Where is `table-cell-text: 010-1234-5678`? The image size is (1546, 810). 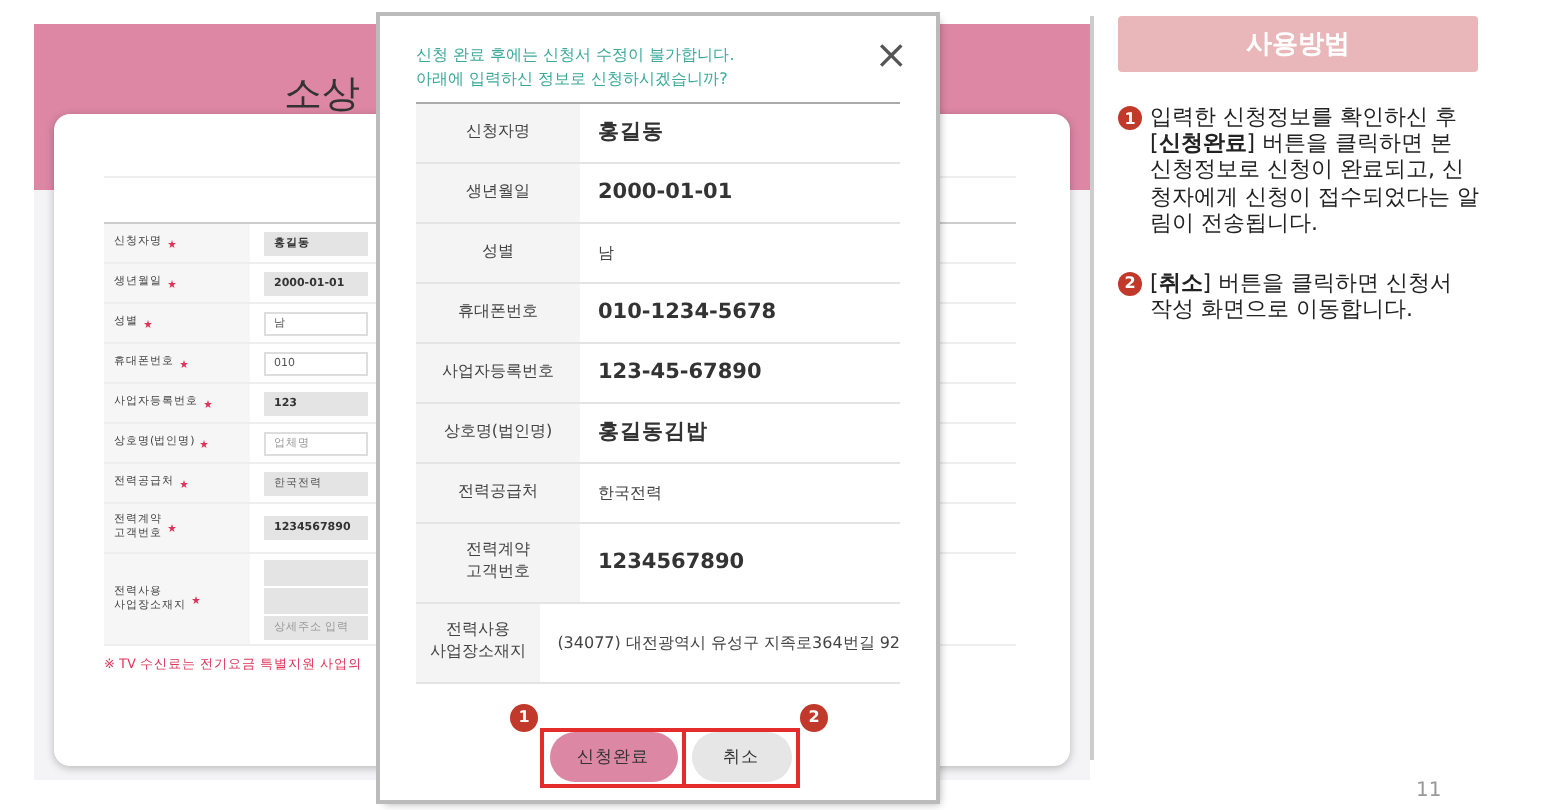 table-cell-text: 010-1234-5678 is located at coordinates (687, 313).